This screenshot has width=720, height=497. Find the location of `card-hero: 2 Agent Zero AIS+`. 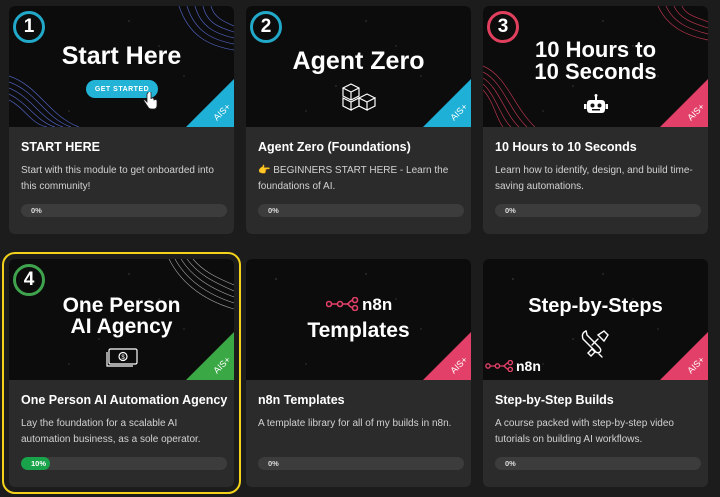

card-hero: 2 Agent Zero AIS+ is located at coordinates (358, 66).